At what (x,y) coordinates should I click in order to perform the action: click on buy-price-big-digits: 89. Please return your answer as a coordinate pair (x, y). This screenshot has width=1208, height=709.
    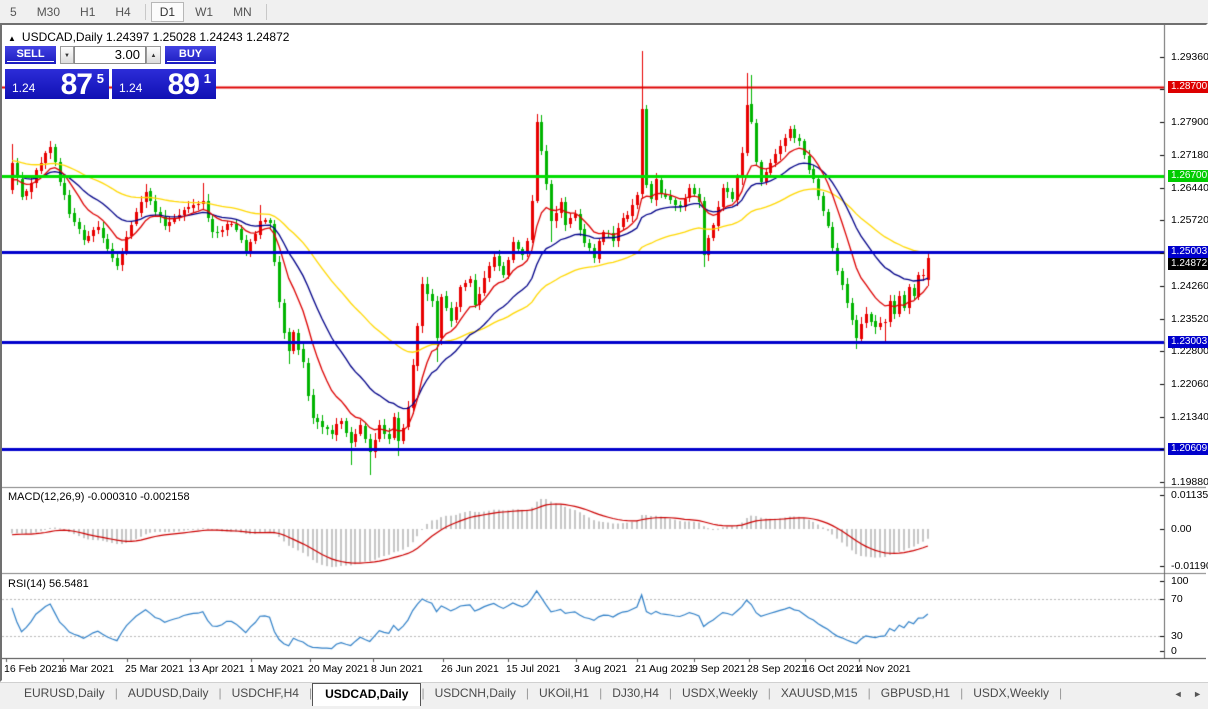
    Looking at the image, I should click on (183, 84).